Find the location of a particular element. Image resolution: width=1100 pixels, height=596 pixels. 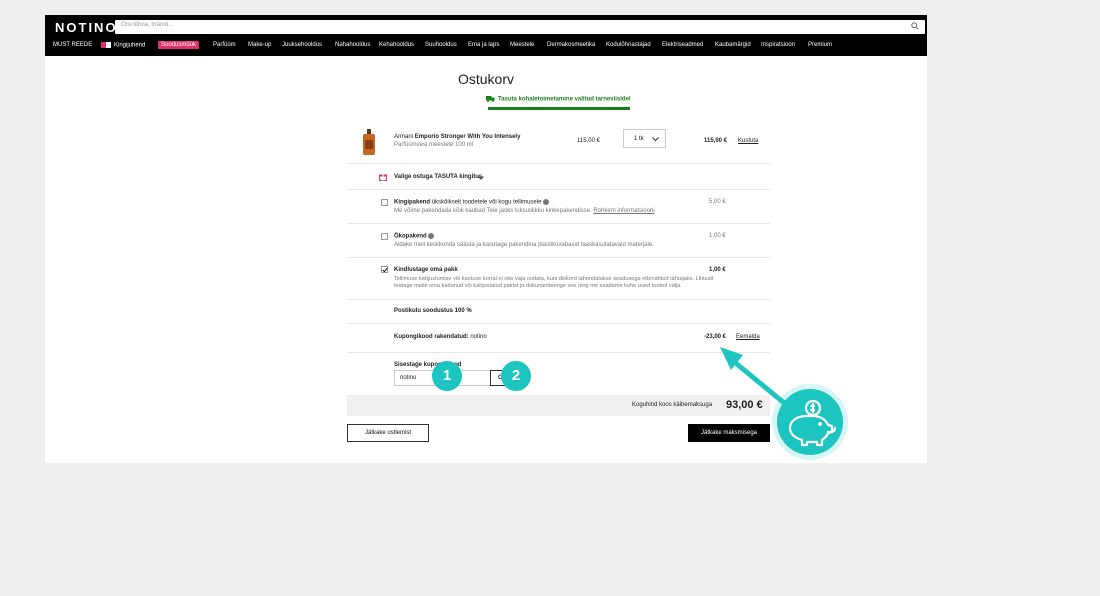

insurance-checkbox is located at coordinates (384, 269).